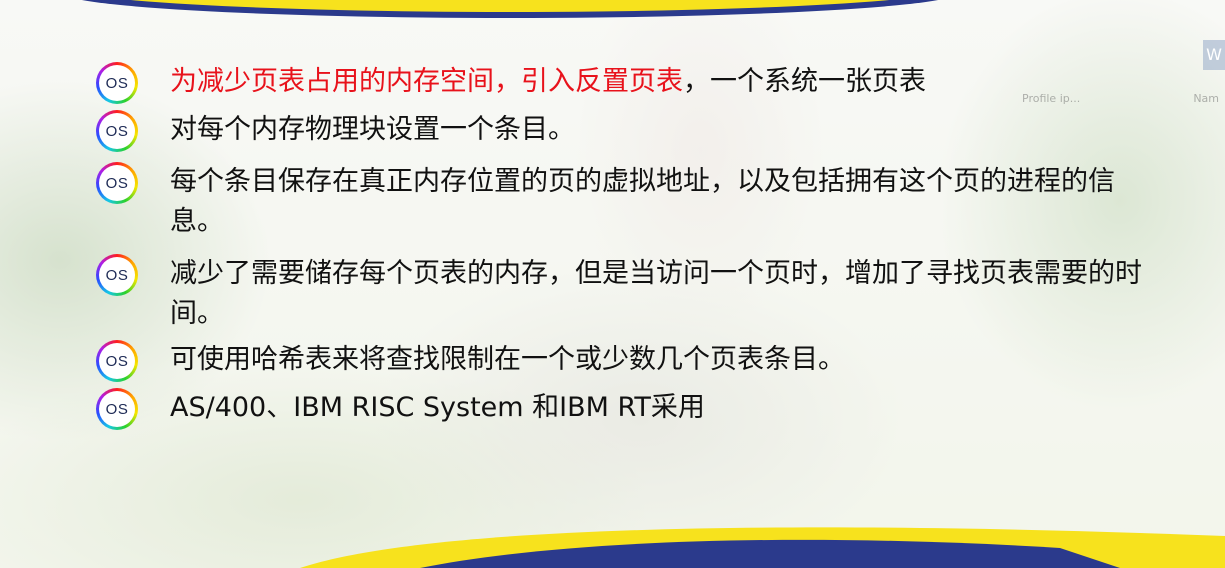 This screenshot has height=568, width=1225. I want to click on bullet-text: 可使用哈希表来将查找限制在一个或少数几个页表条目。, so click(507, 359).